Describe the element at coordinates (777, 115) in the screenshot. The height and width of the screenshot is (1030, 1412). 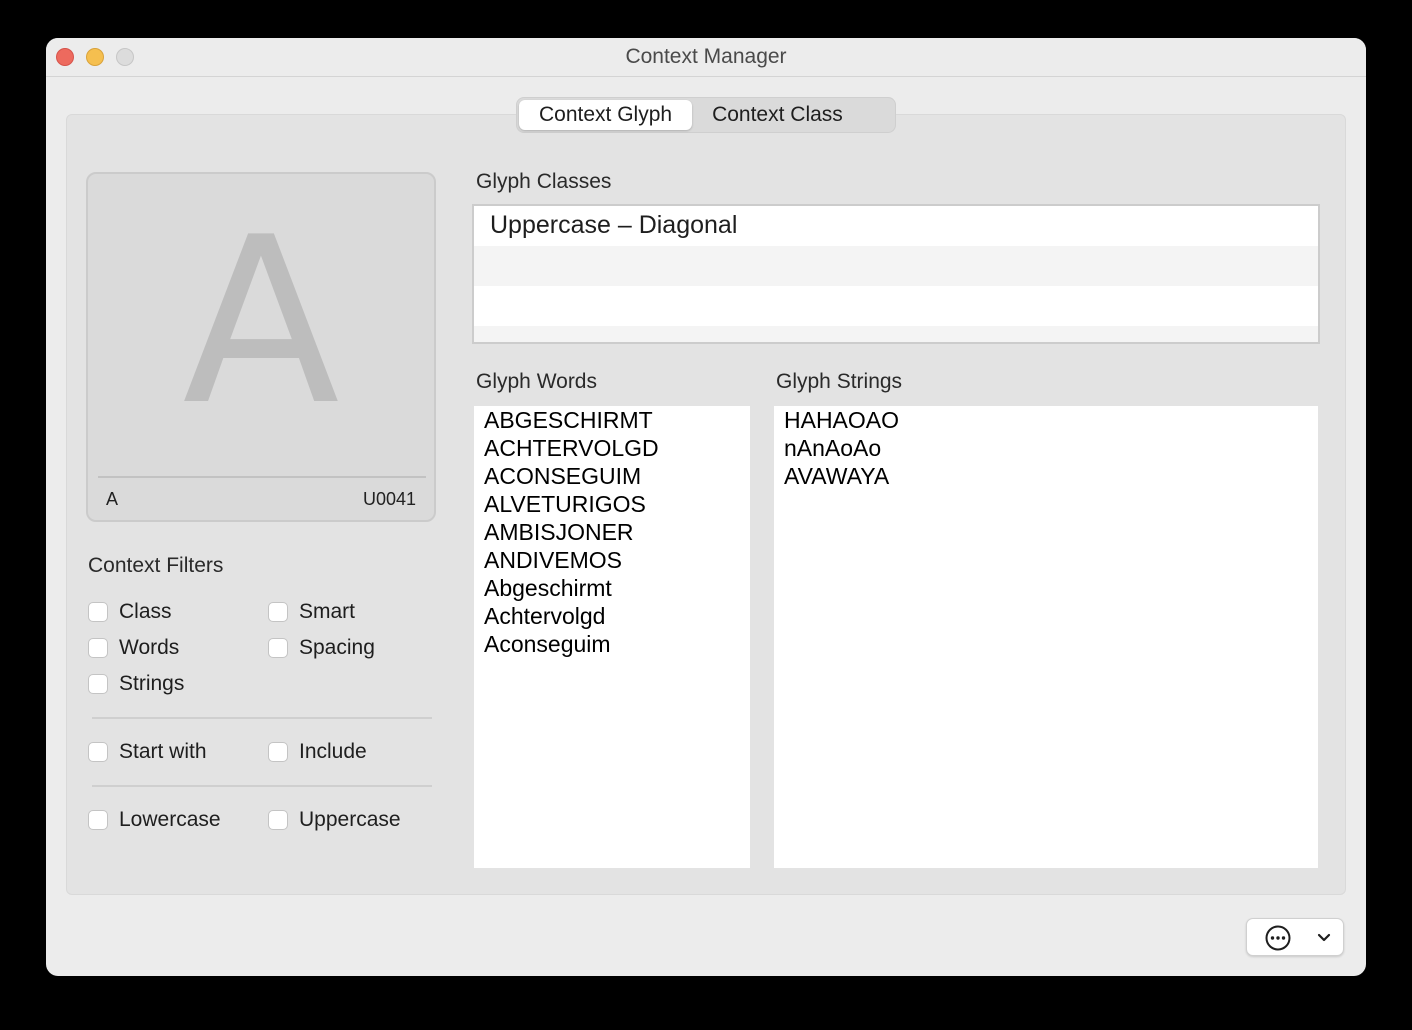
I see `tab-context-class: Context Class` at that location.